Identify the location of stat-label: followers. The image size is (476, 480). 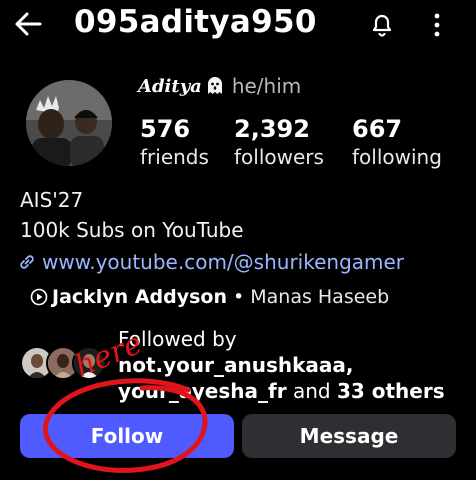
(279, 157).